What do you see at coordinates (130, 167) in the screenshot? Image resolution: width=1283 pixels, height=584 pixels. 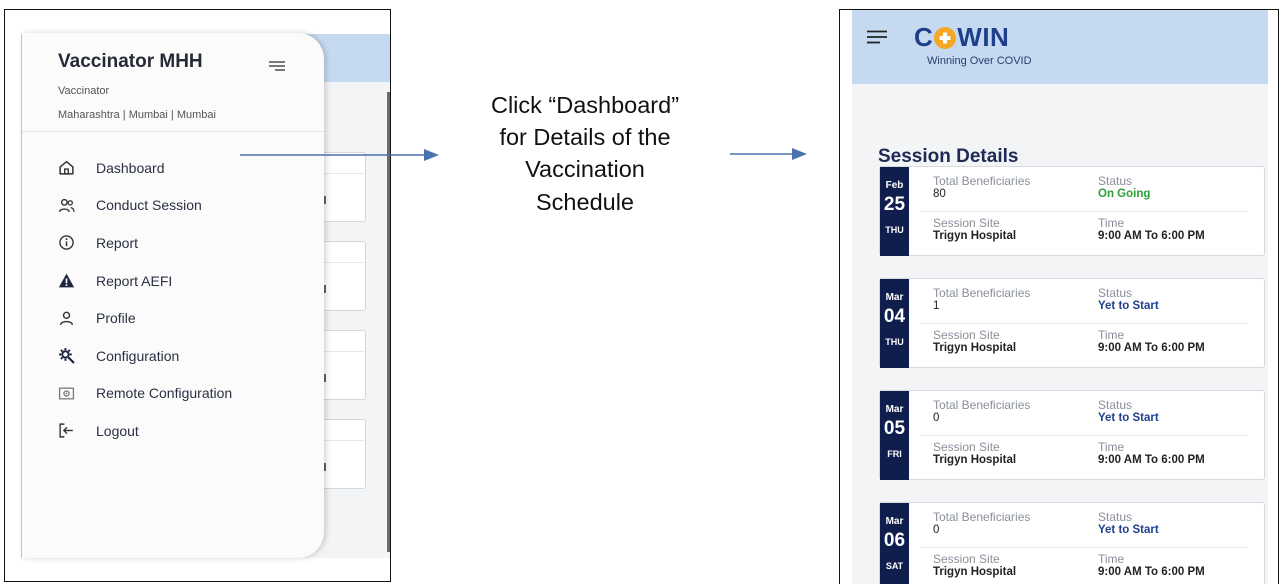 I see `nav-label: Dashboard` at bounding box center [130, 167].